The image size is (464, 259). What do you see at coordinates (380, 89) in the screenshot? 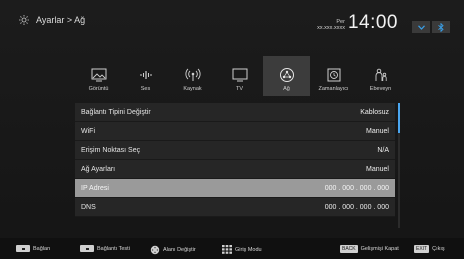
I see `menu-label: Ebeveyn` at bounding box center [380, 89].